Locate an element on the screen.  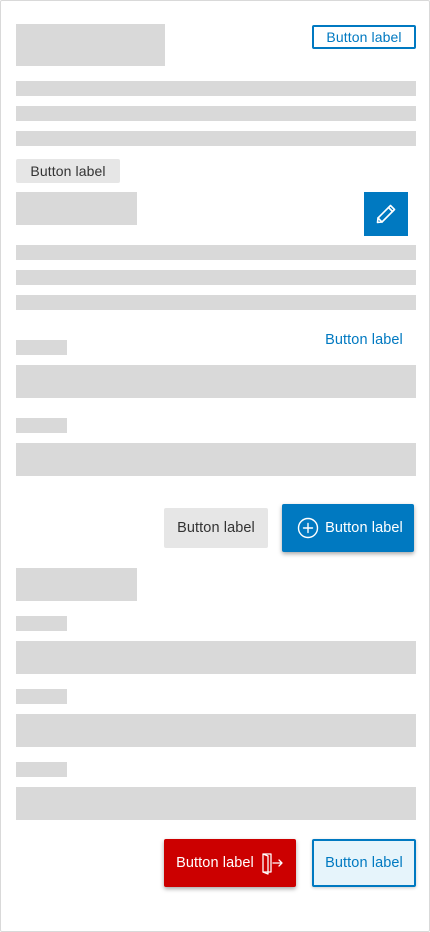
exit-button: Button label is located at coordinates (230, 863).